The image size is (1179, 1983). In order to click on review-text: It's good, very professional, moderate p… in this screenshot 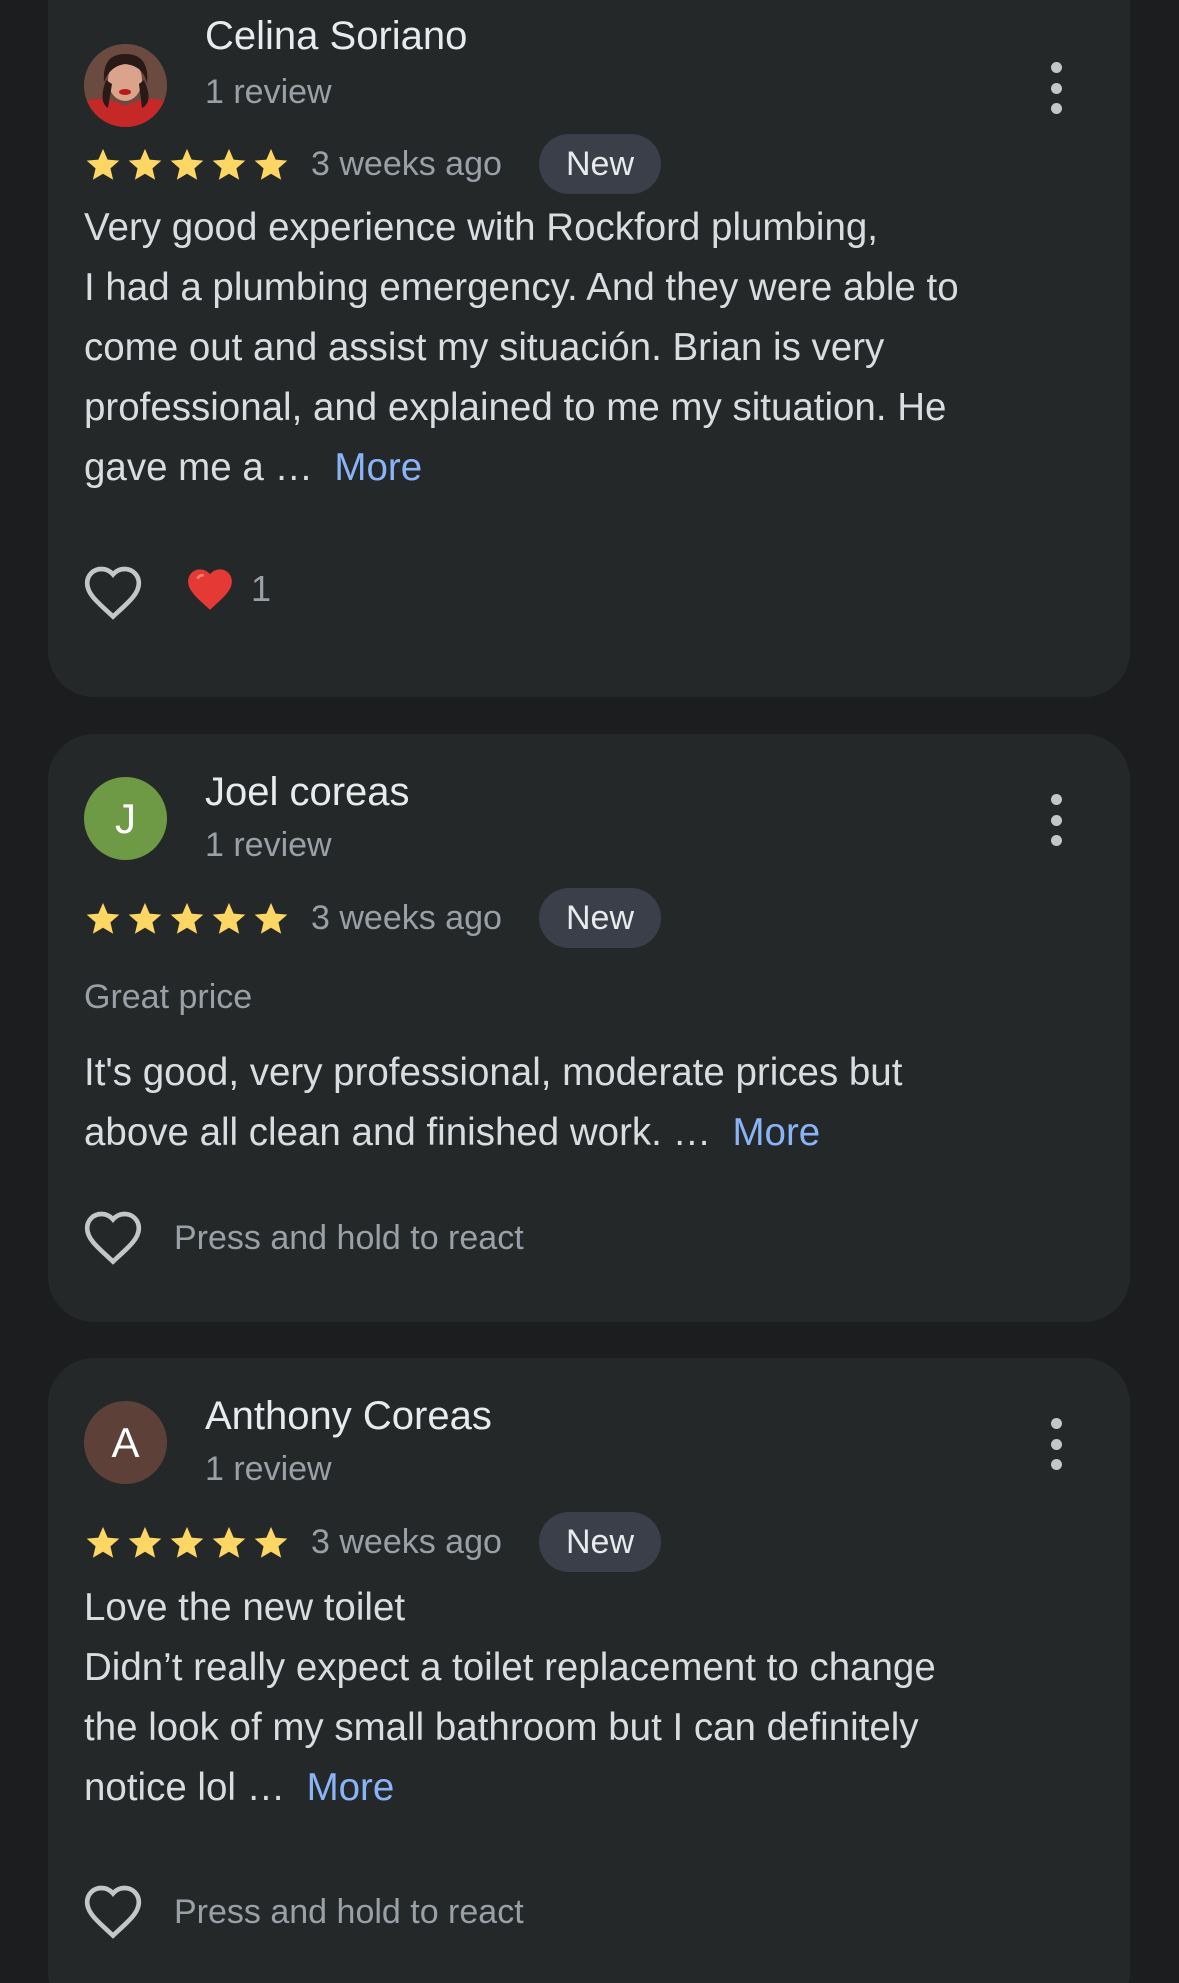, I will do `click(589, 1103)`.